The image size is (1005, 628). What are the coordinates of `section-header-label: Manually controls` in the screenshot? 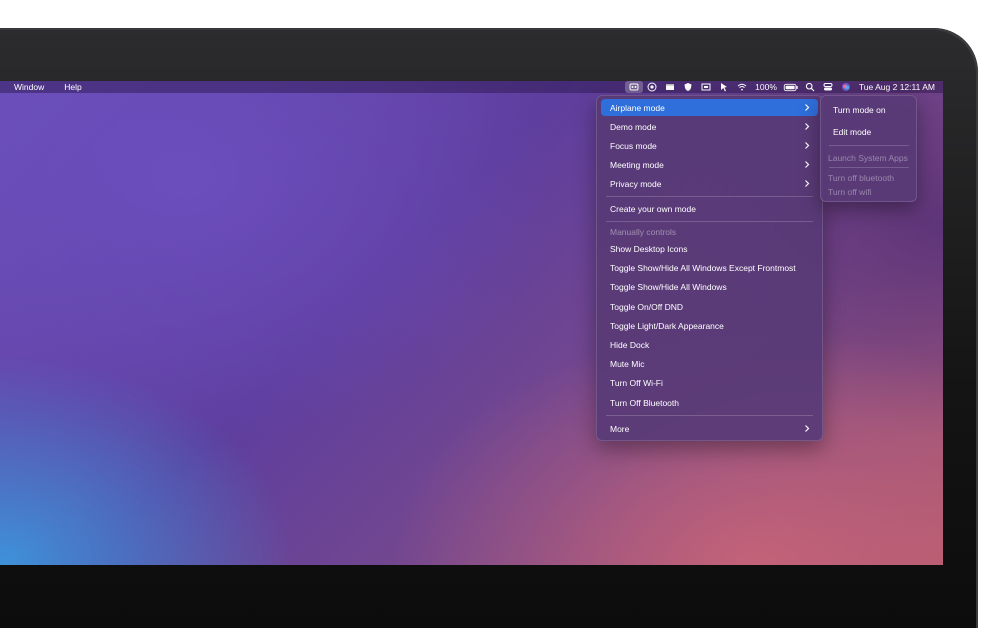 It's located at (643, 231).